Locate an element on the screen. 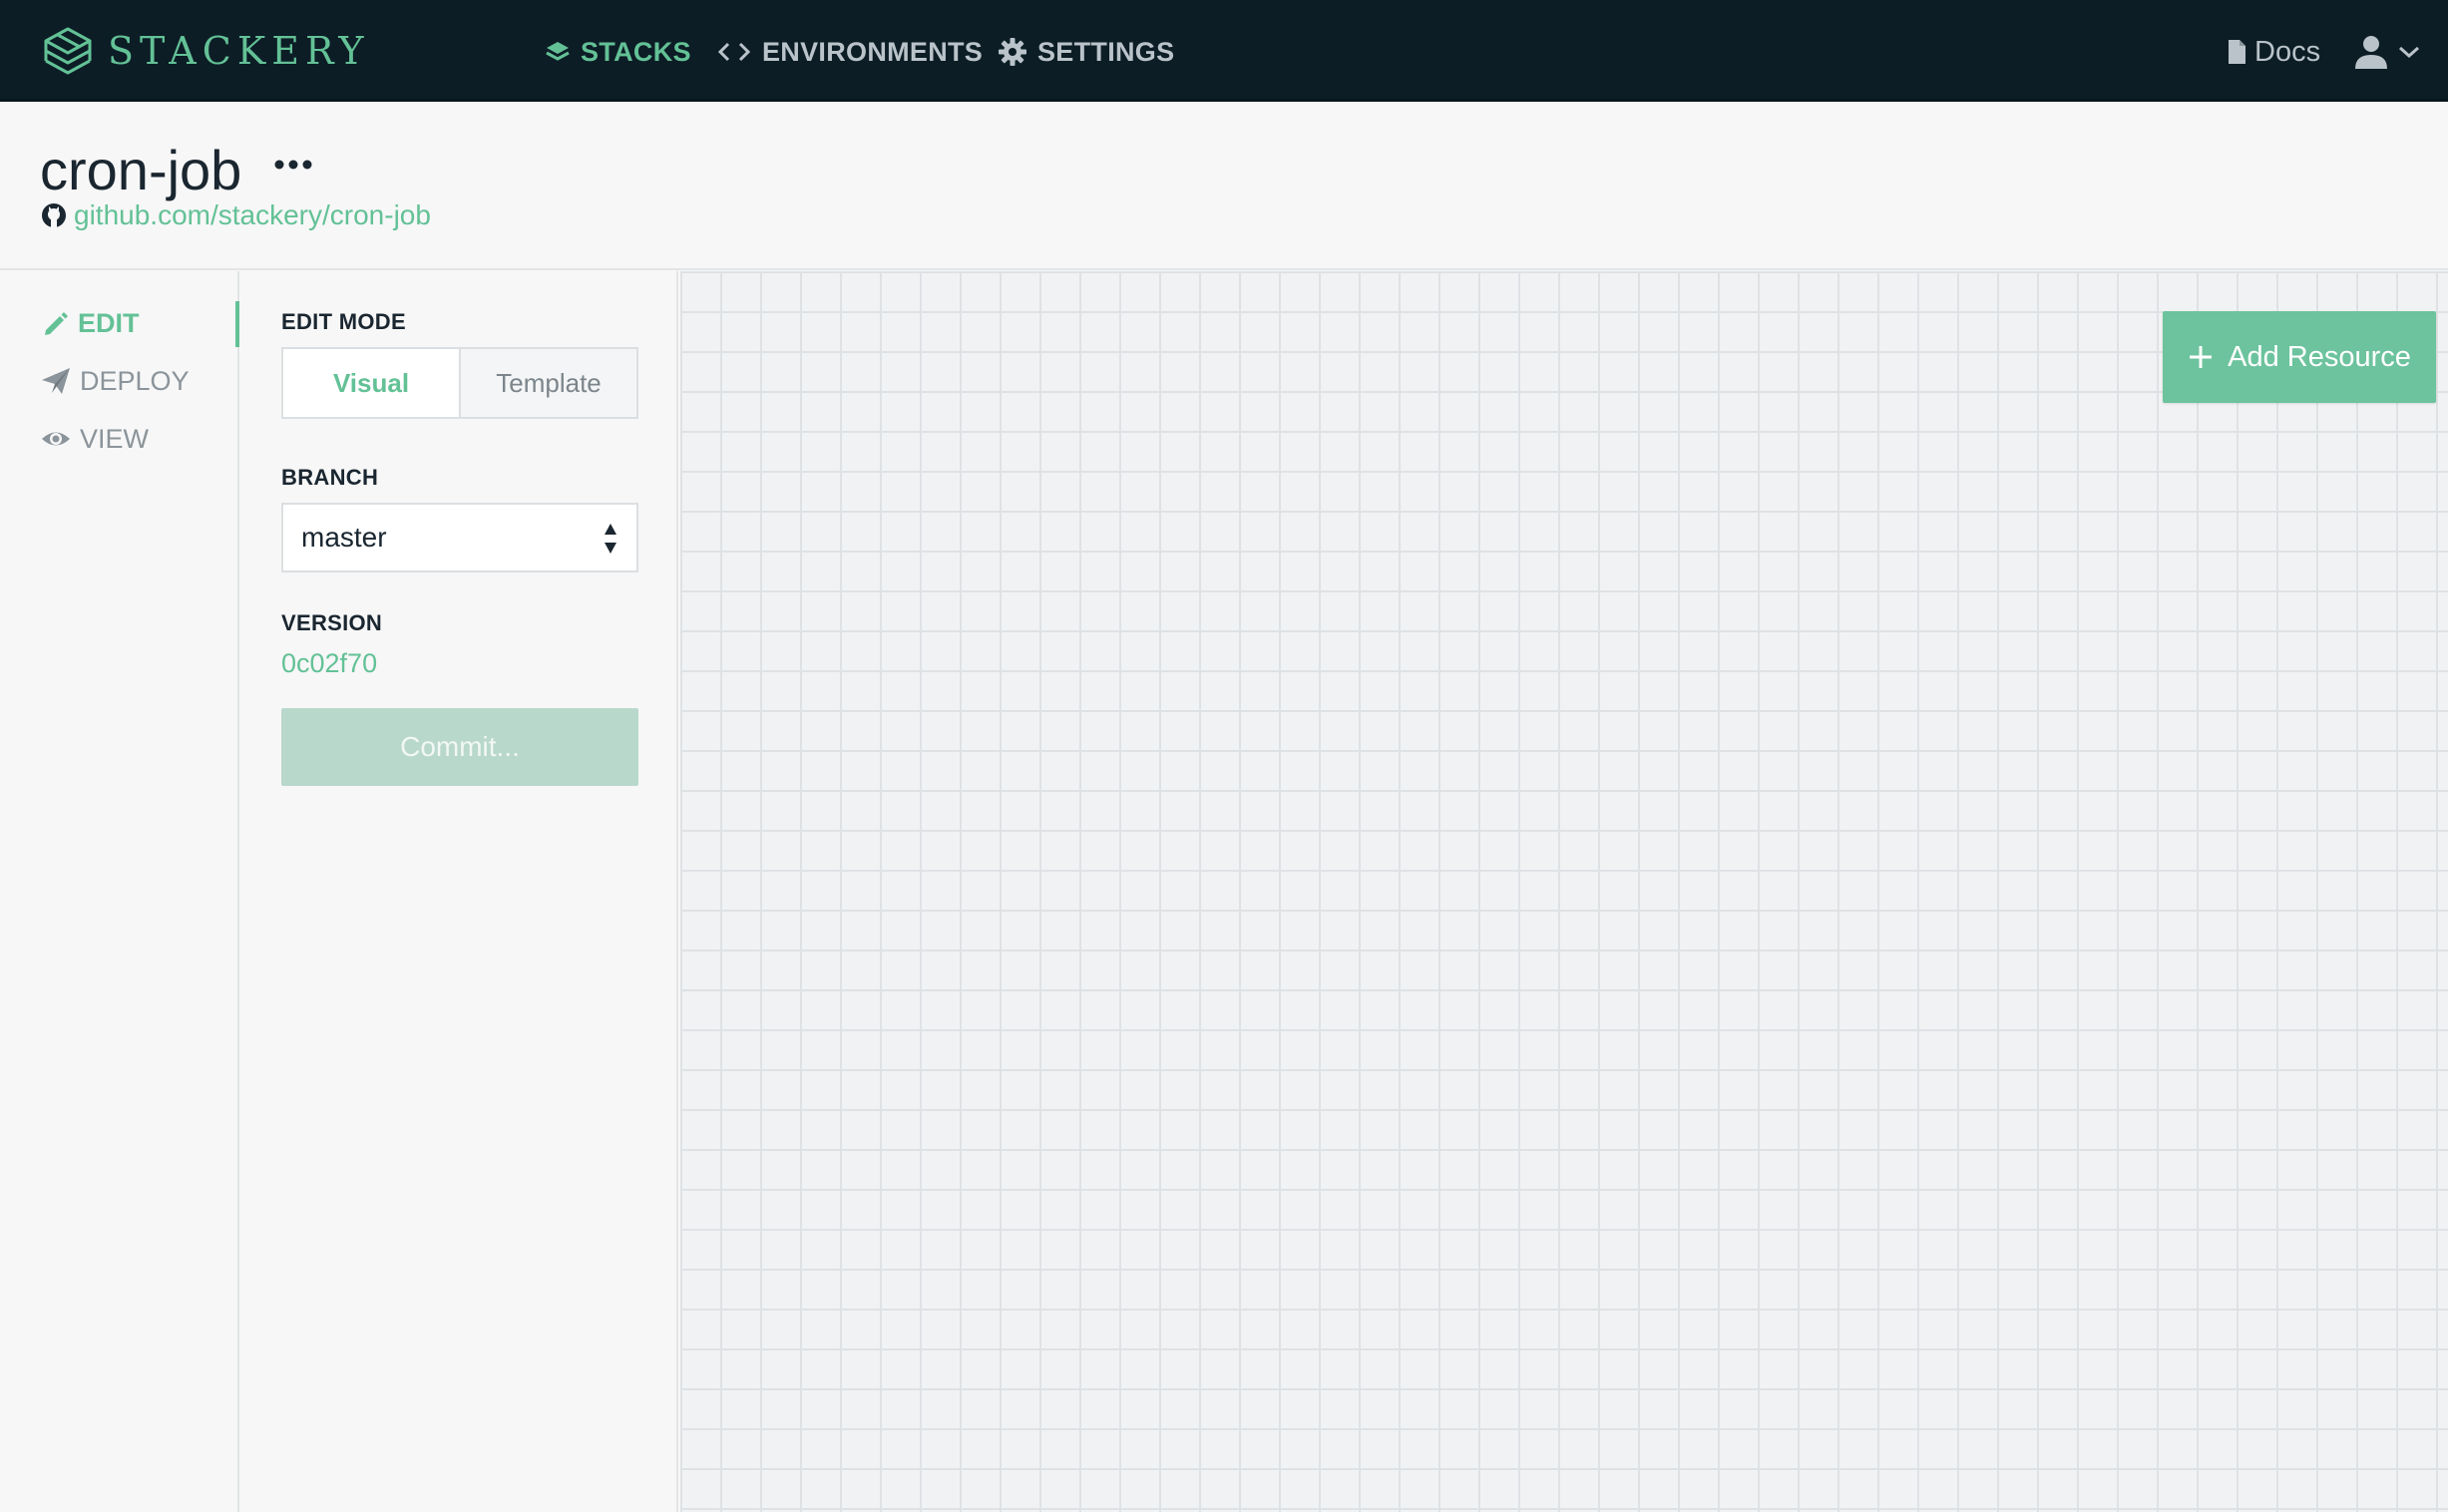  add-resource-button: Add Resource is located at coordinates (2300, 357).